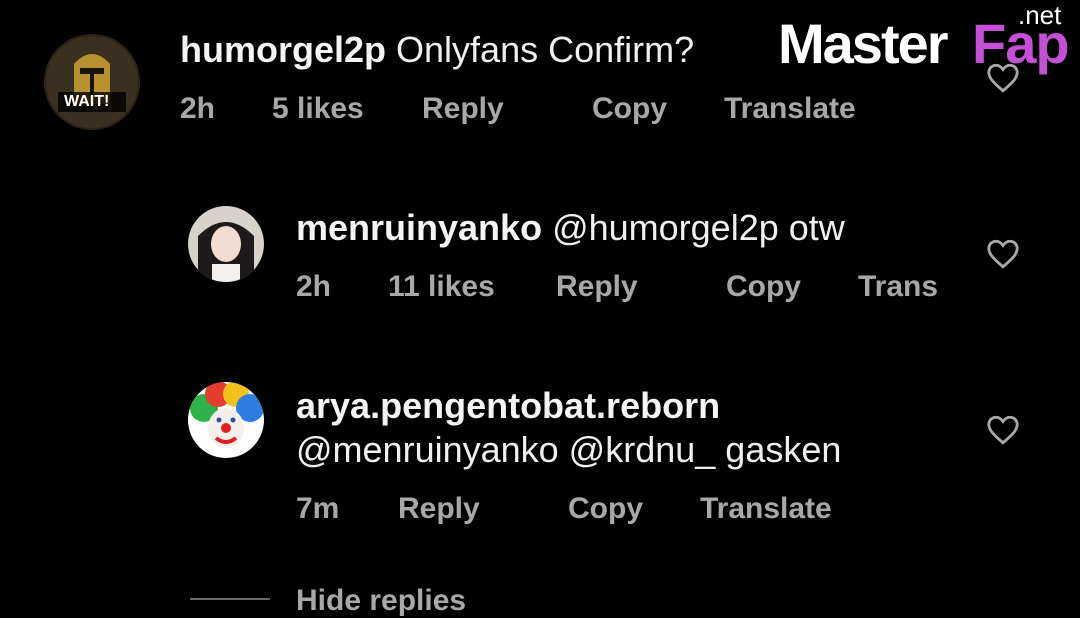 This screenshot has height=618, width=1080. I want to click on comment-time: 7m, so click(318, 508).